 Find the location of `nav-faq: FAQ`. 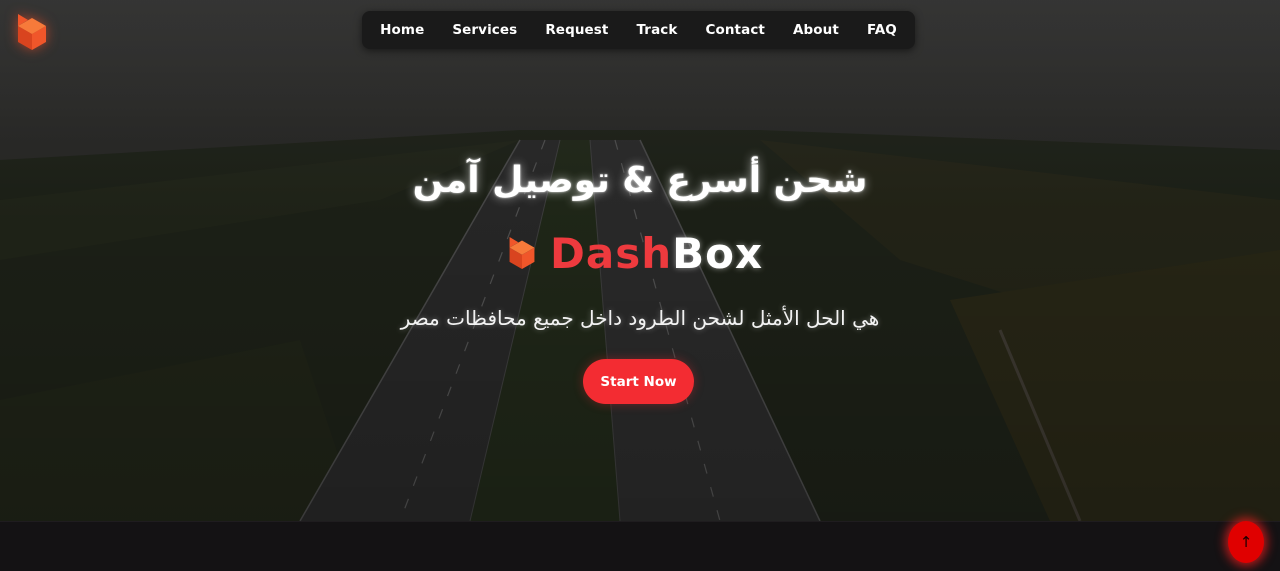

nav-faq: FAQ is located at coordinates (882, 30).